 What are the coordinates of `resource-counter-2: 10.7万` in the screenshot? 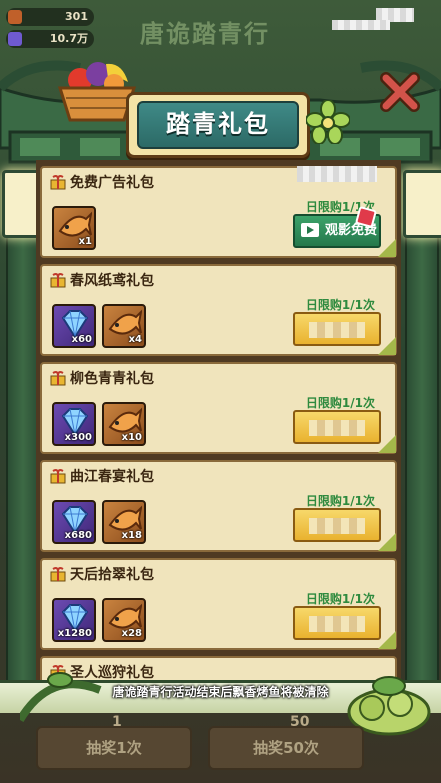 It's located at (50, 39).